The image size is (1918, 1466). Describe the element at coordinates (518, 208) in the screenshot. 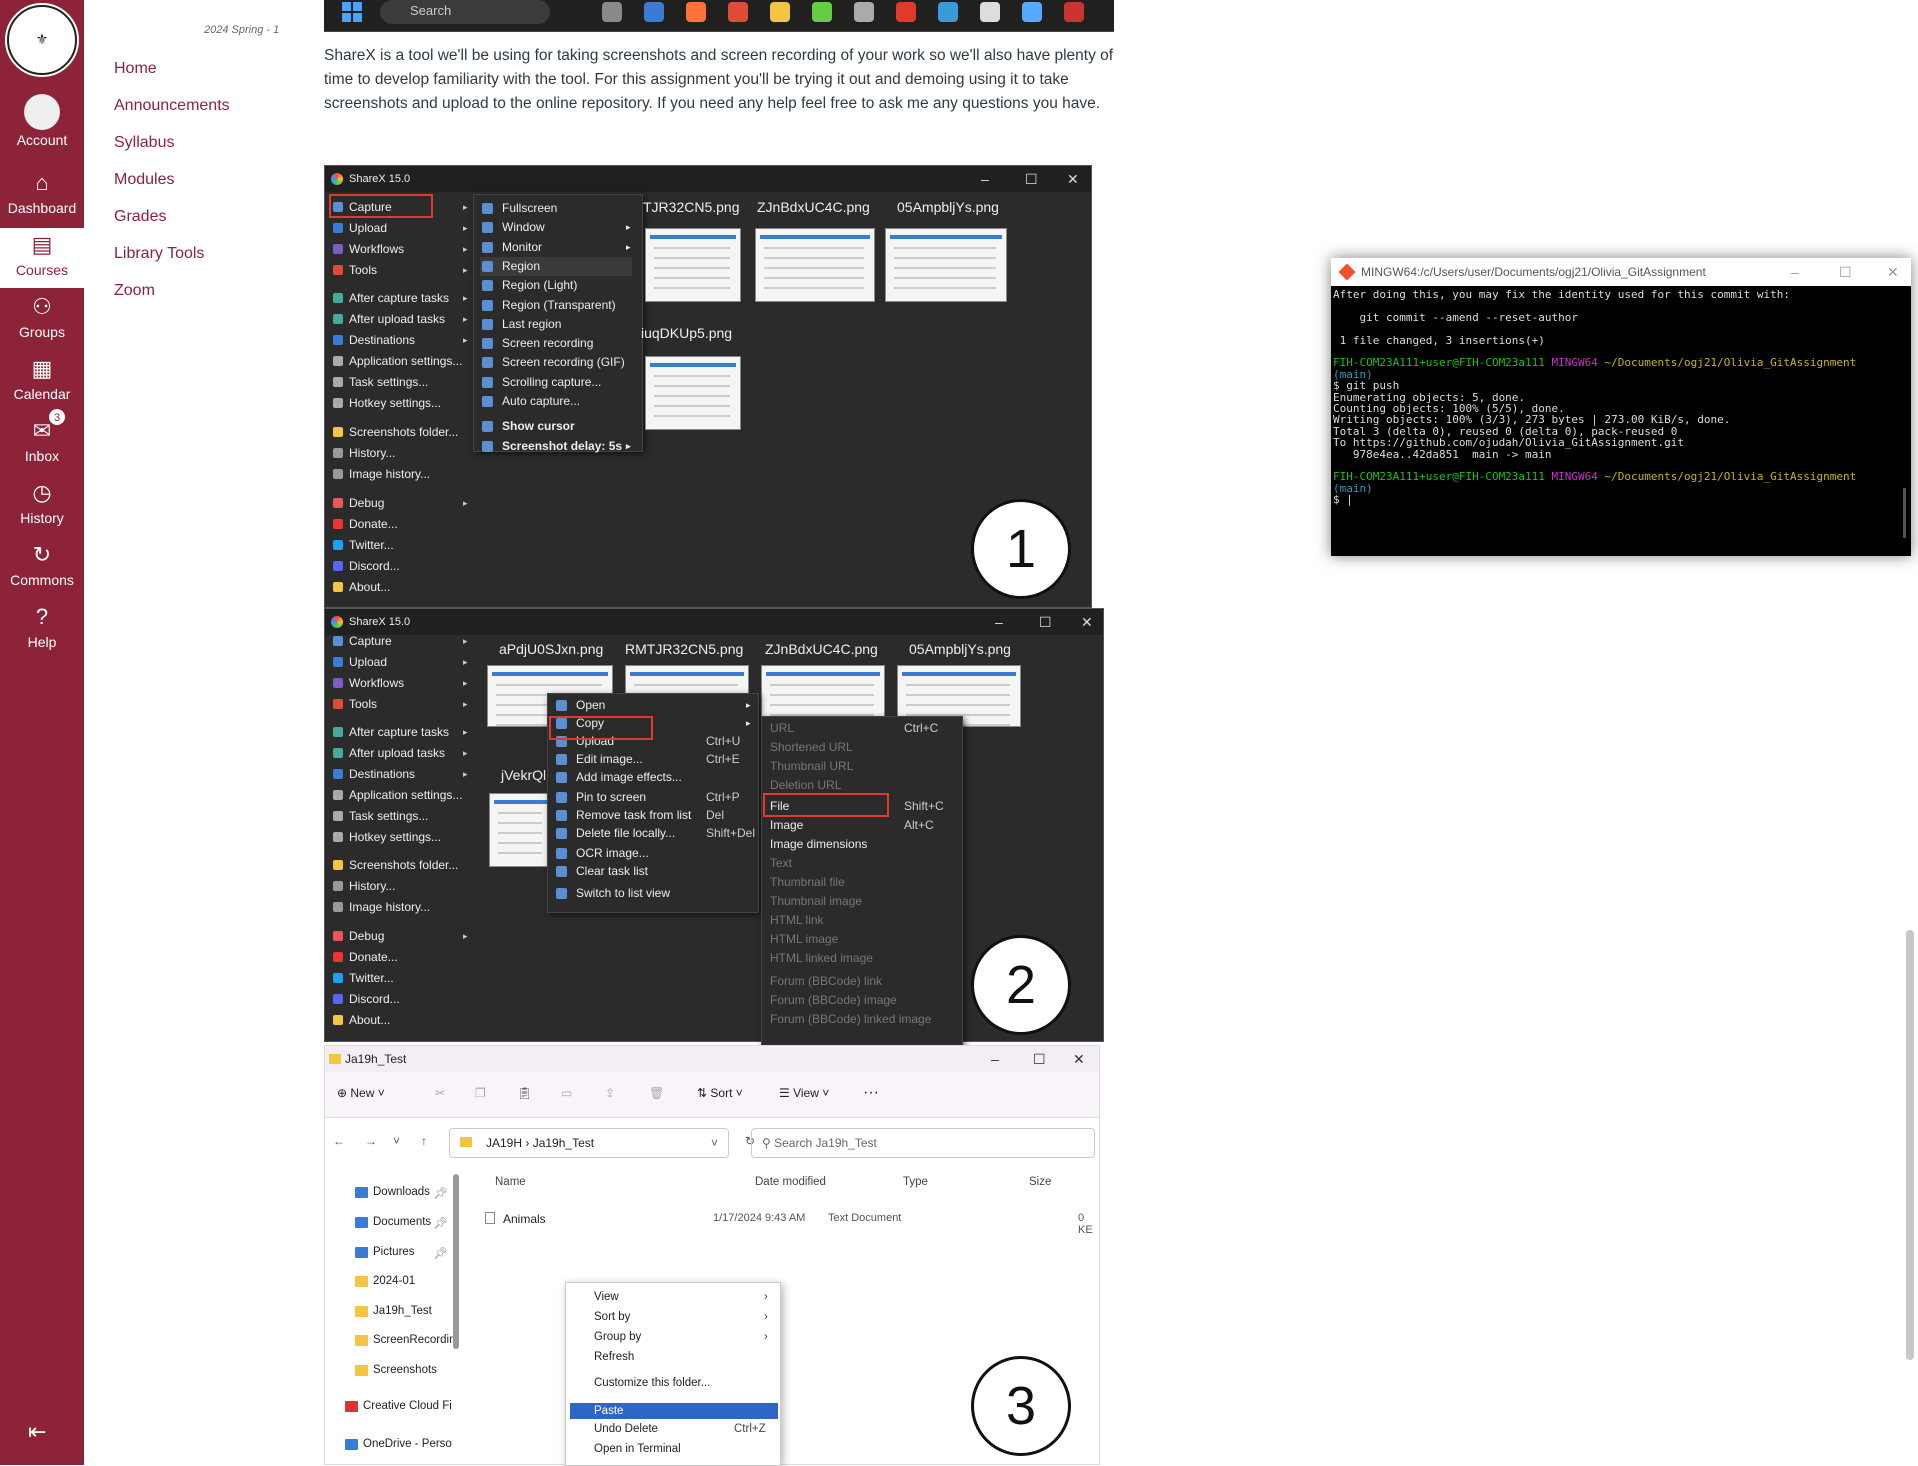

I see `capture-option-fullscreen: Fullscreen` at that location.